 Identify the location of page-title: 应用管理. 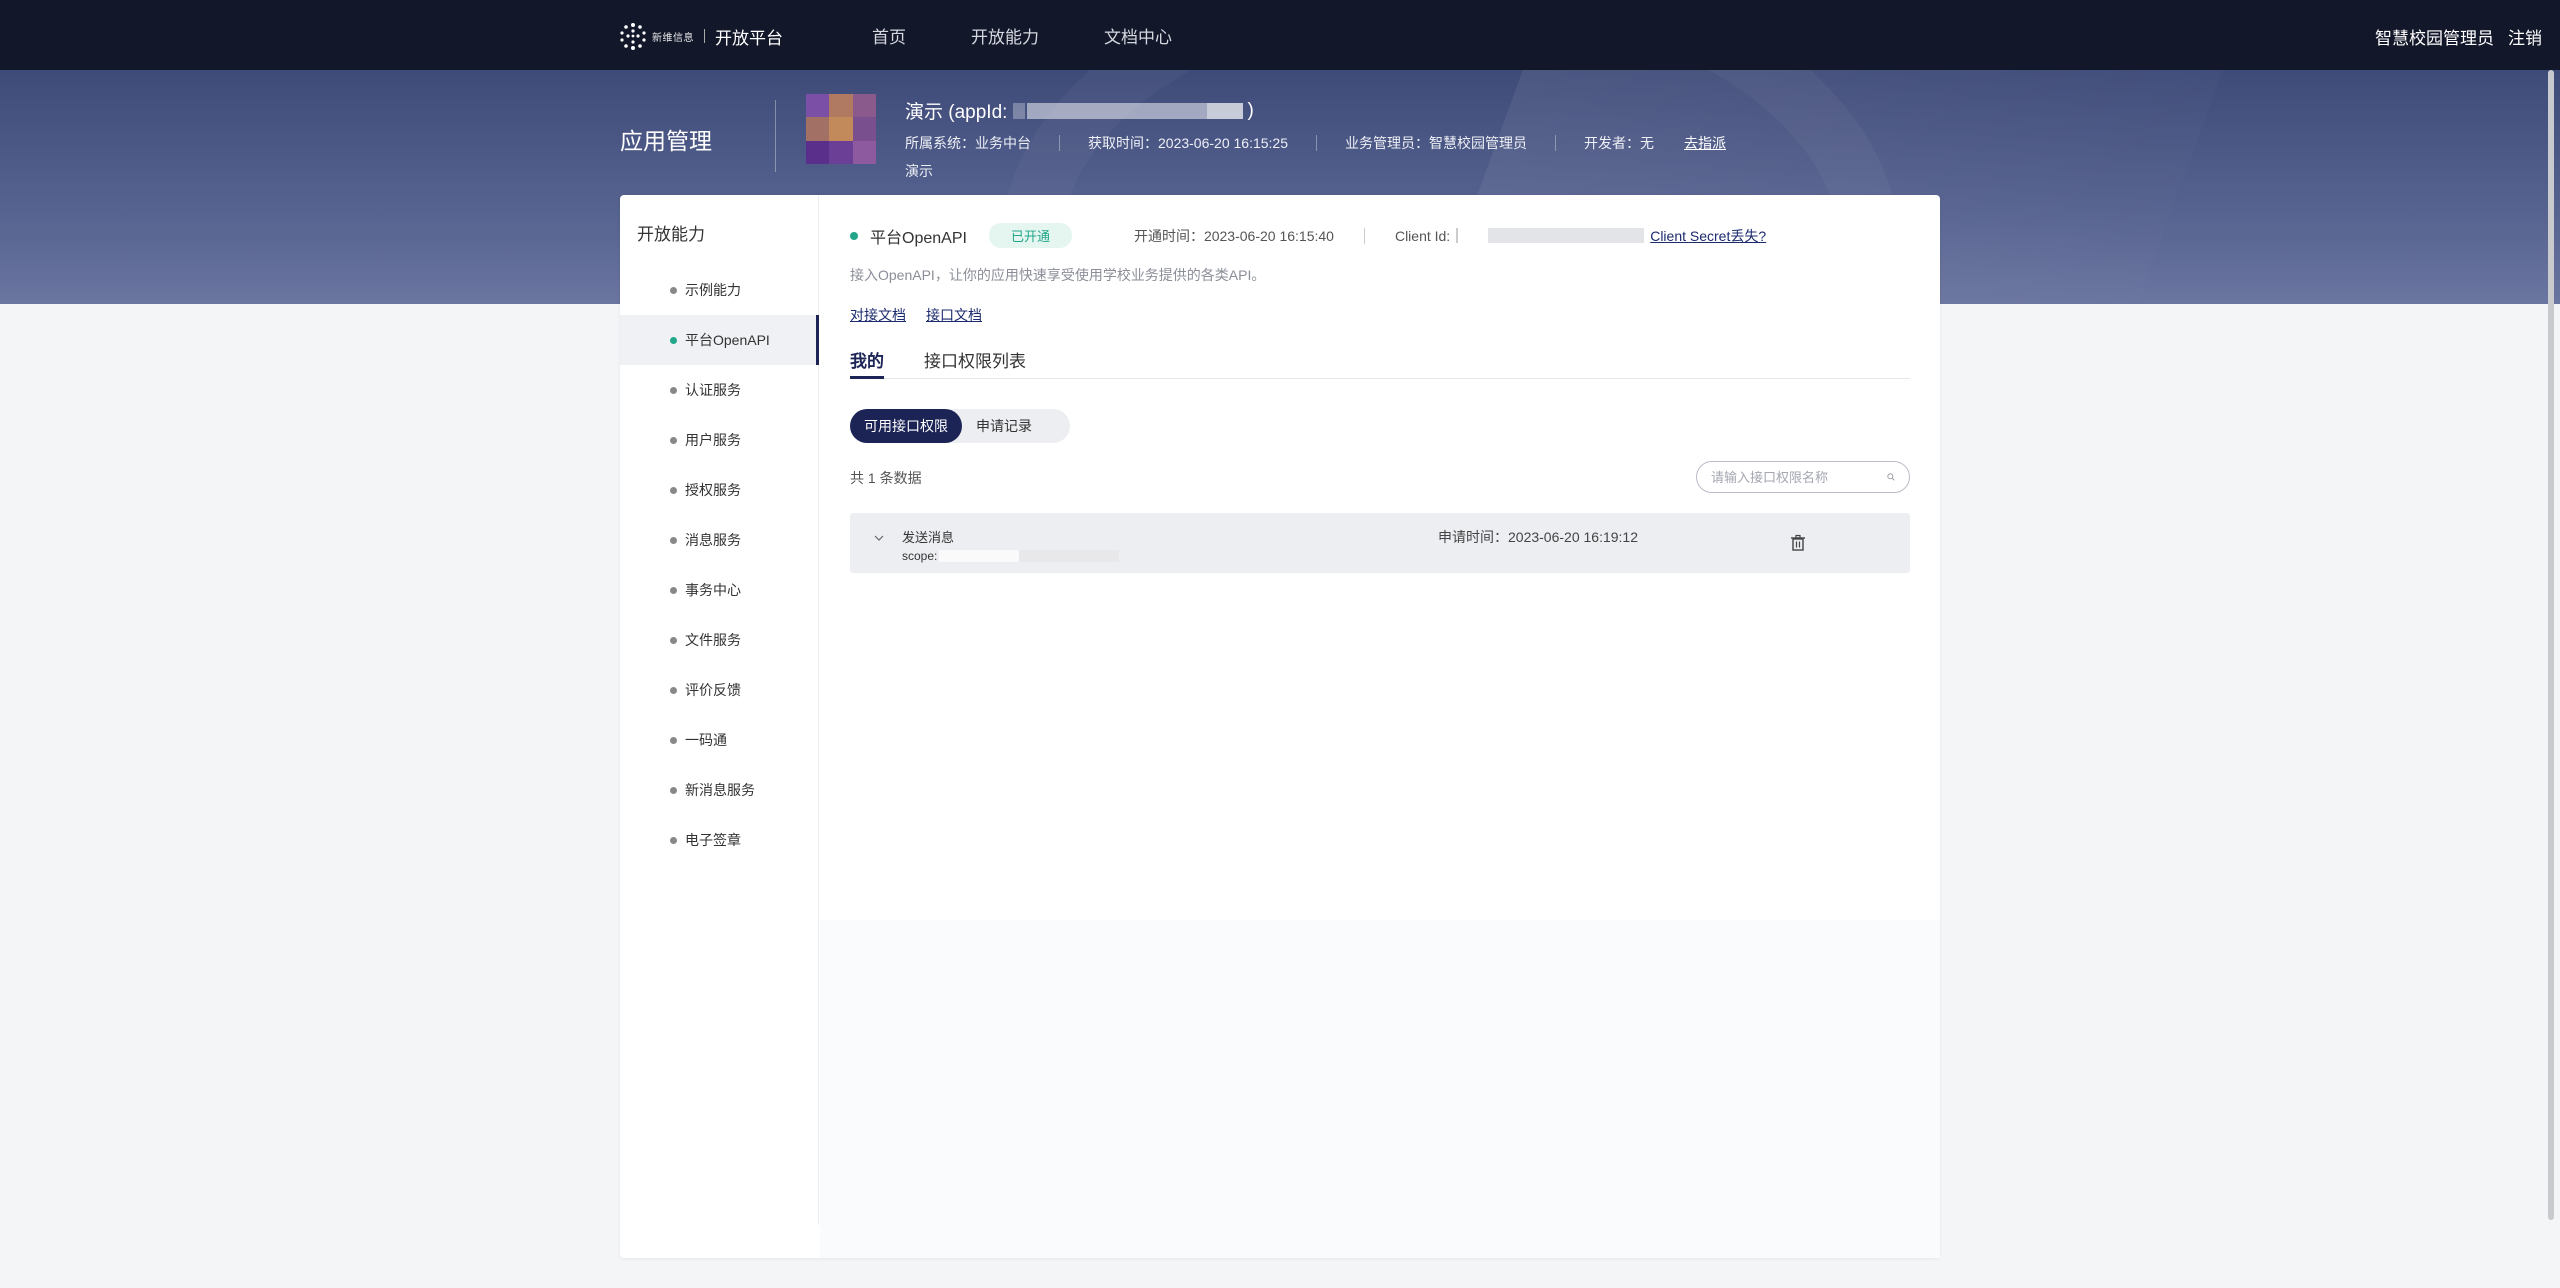
(666, 141).